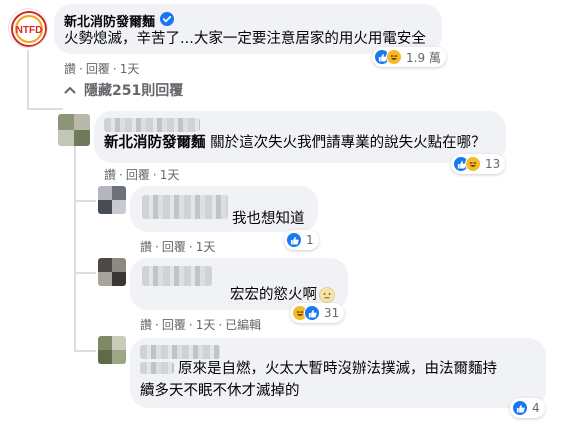  What do you see at coordinates (327, 295) in the screenshot?
I see `neutral-face-emoji-icon` at bounding box center [327, 295].